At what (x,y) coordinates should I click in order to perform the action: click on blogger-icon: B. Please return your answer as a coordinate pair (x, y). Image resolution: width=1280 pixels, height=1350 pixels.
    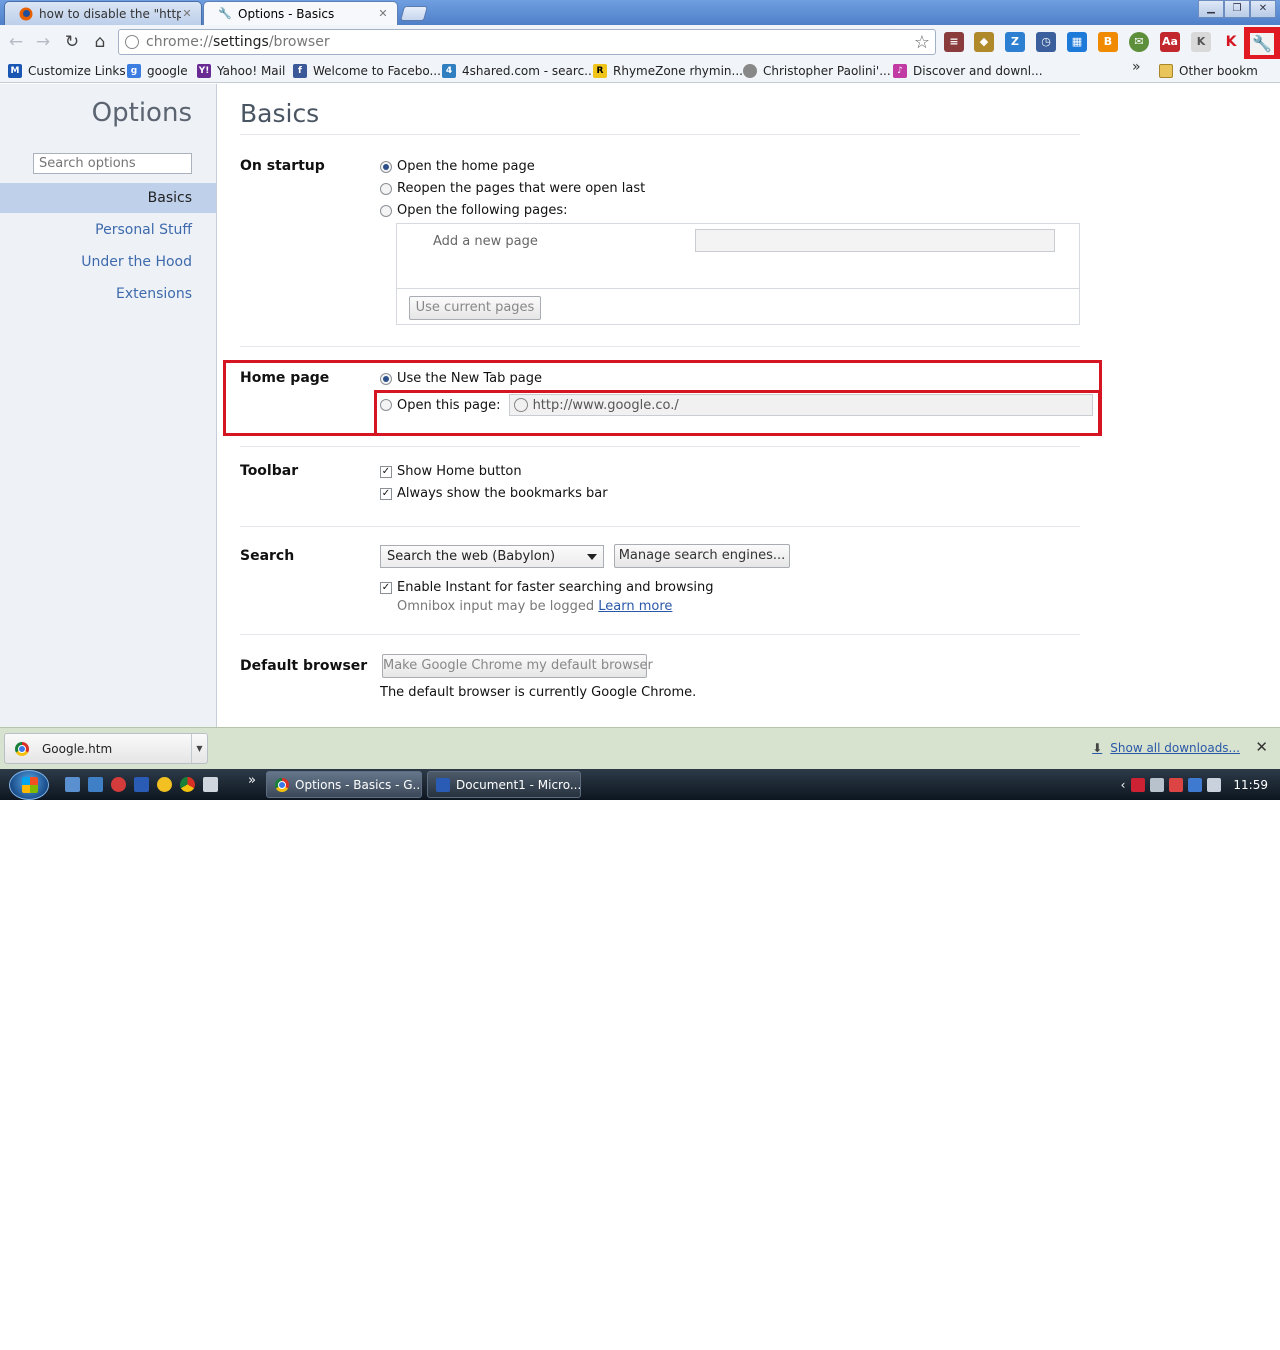
    Looking at the image, I should click on (1108, 42).